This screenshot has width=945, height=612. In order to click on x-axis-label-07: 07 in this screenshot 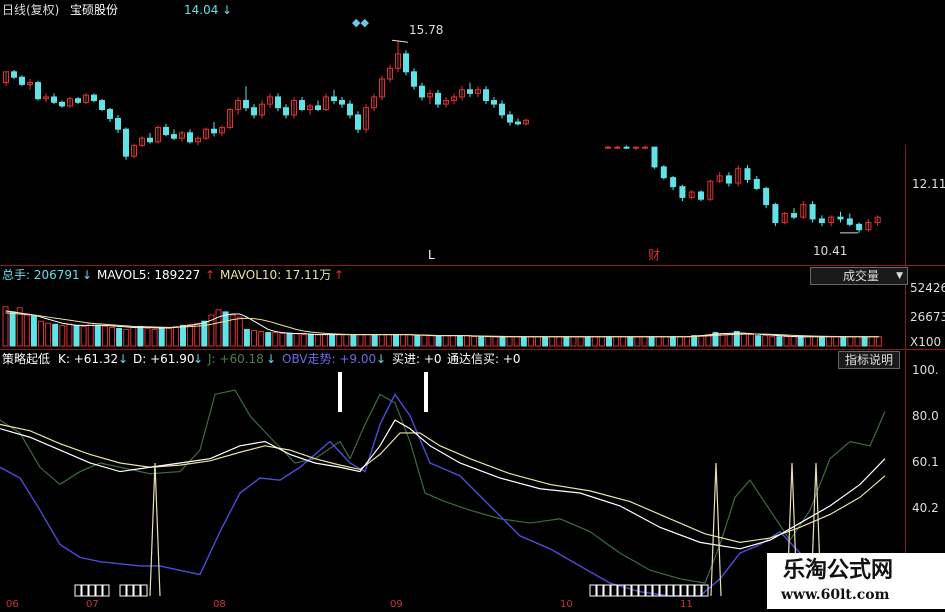, I will do `click(92, 604)`.